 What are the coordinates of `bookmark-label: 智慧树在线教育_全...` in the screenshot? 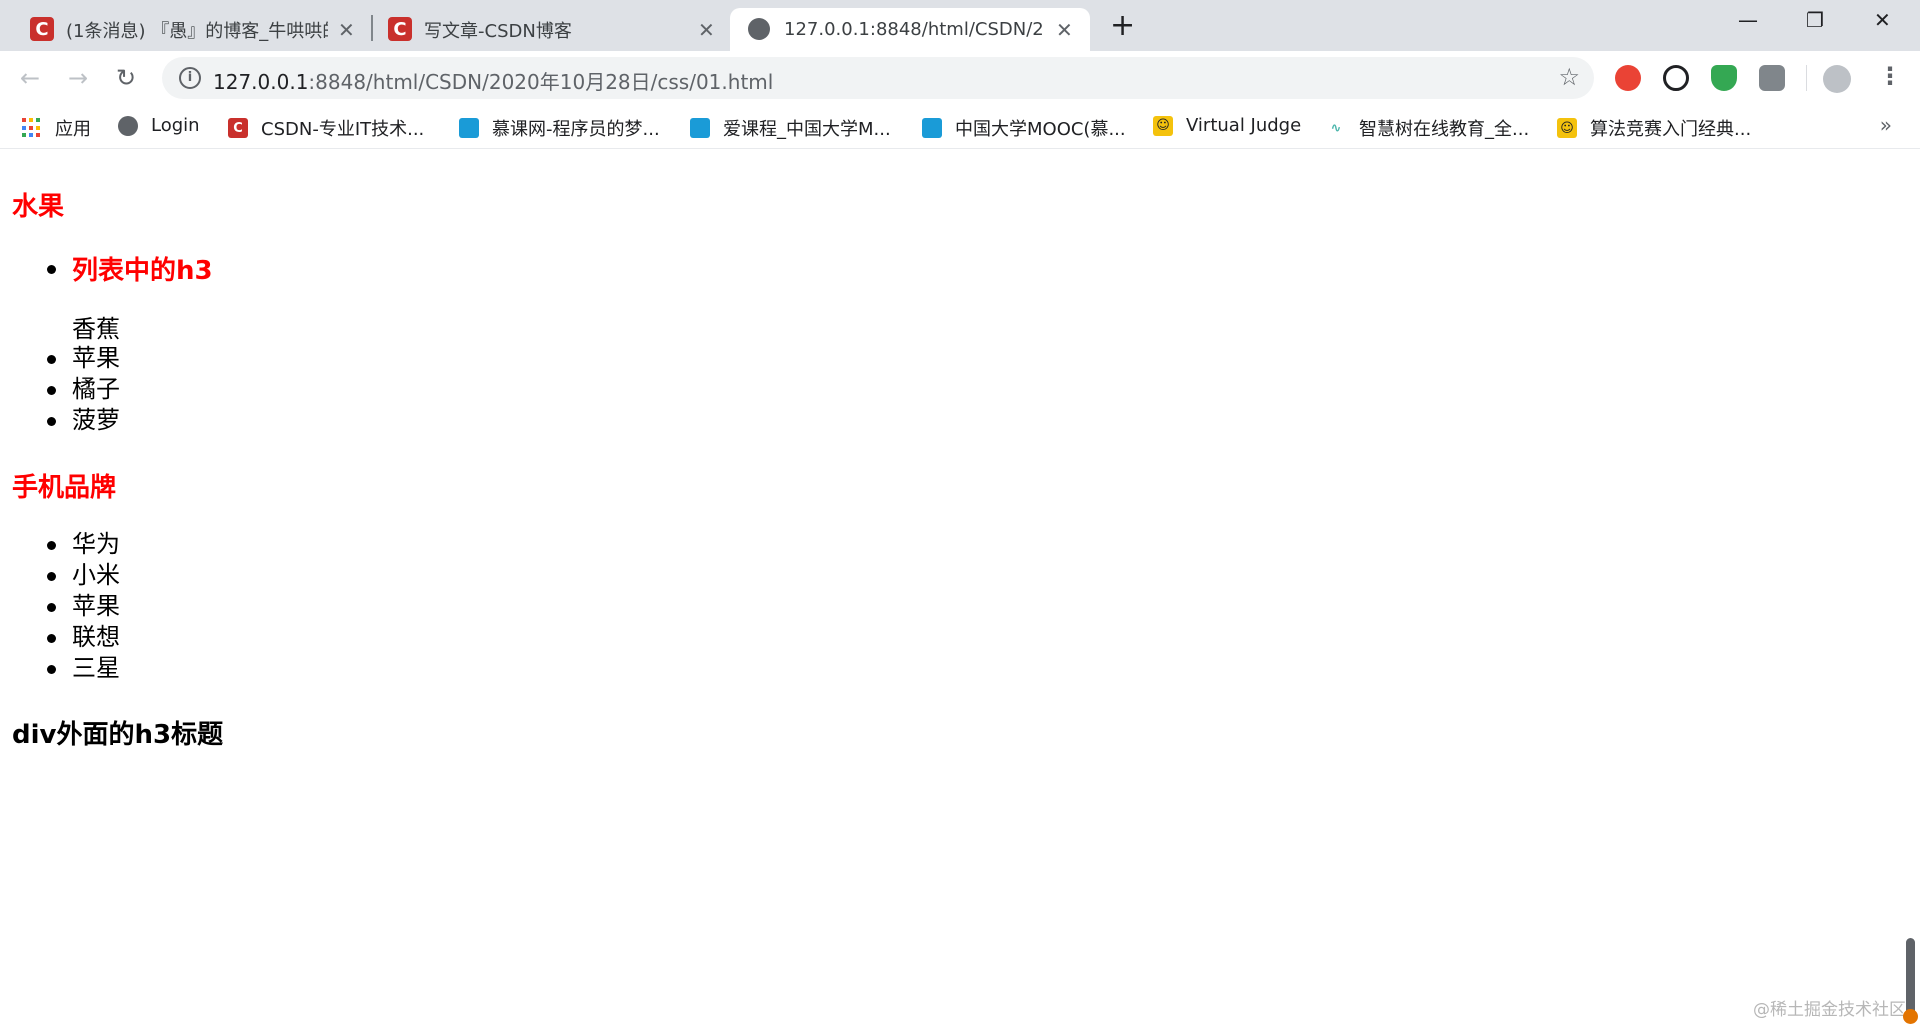 It's located at (1444, 129).